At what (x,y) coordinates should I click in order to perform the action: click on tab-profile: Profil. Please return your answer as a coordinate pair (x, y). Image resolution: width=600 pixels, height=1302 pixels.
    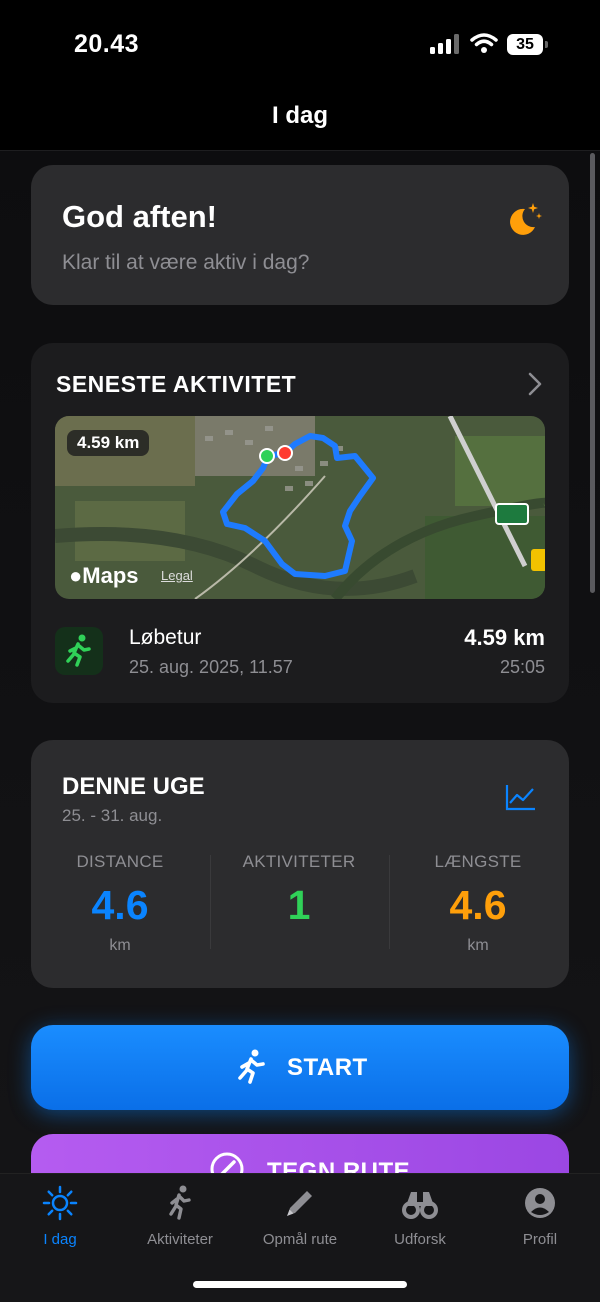
    Looking at the image, I should click on (540, 1216).